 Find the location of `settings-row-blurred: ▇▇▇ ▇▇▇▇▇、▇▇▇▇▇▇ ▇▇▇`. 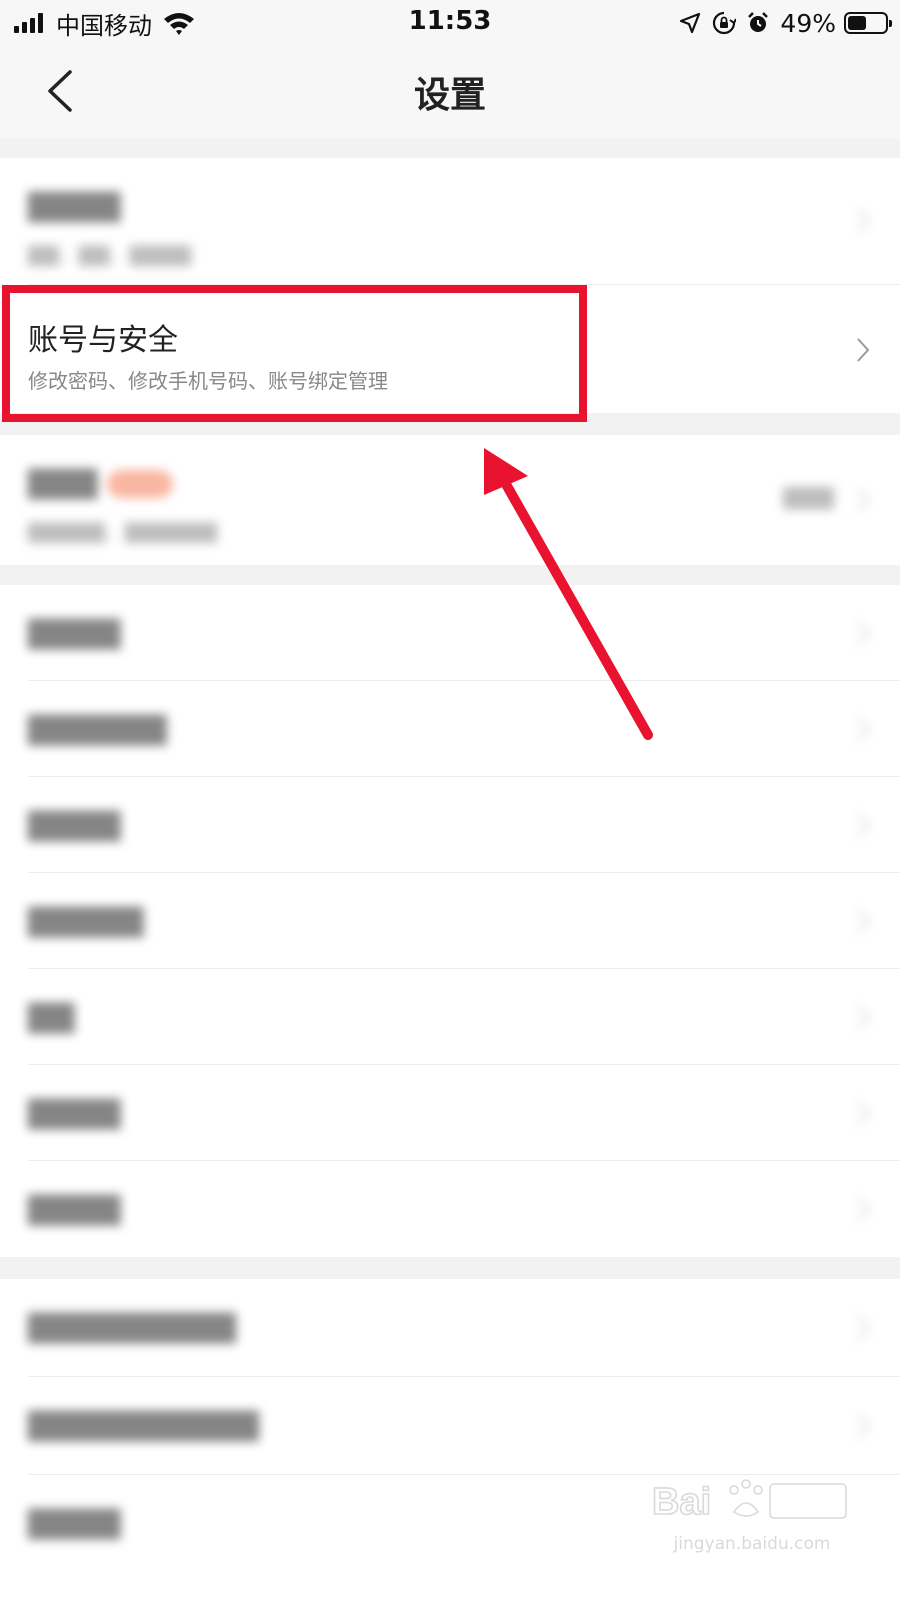

settings-row-blurred: ▇▇▇ ▇▇▇▇▇、▇▇▇▇▇▇ ▇▇▇ is located at coordinates (450, 500).